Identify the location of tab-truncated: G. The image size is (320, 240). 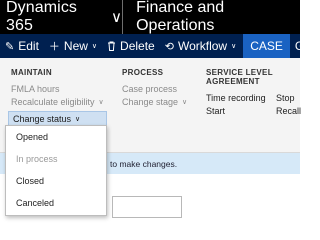
(299, 46).